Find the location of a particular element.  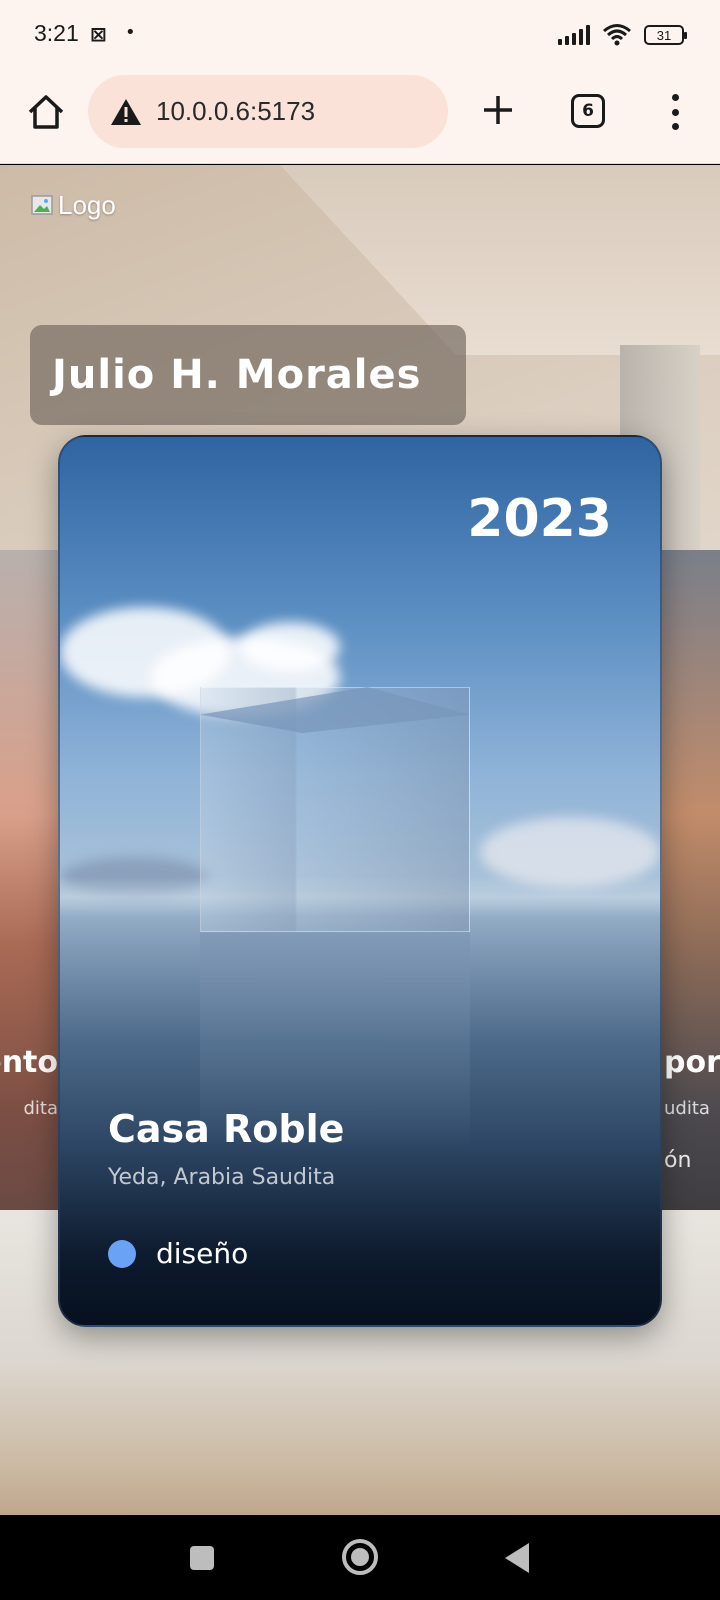

more-menu-icon is located at coordinates (675, 112).